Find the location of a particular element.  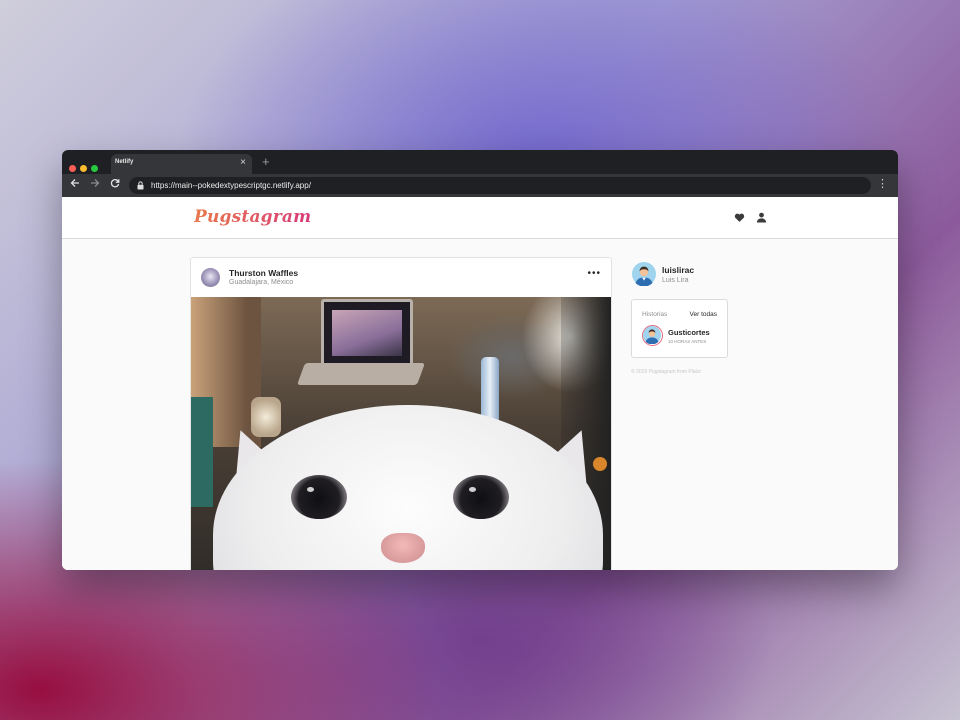

heart-icon is located at coordinates (739, 217).